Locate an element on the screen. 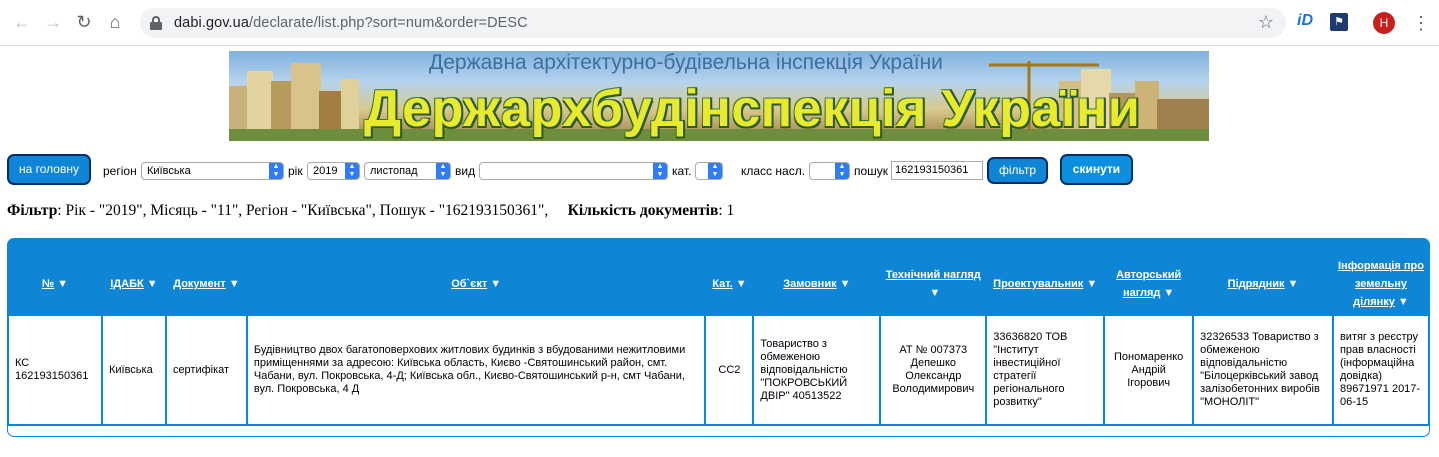 This screenshot has height=457, width=1439. year-value: 2019 is located at coordinates (325, 171).